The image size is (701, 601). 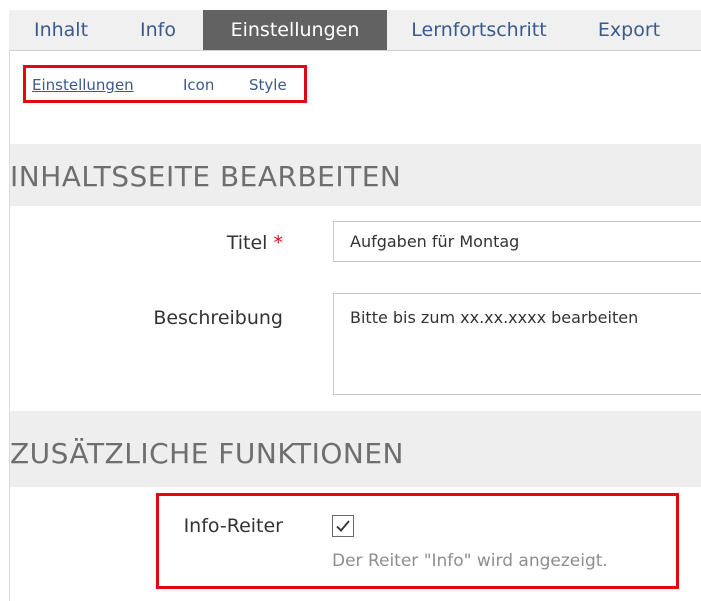 What do you see at coordinates (9, 325) in the screenshot?
I see `content-left-border` at bounding box center [9, 325].